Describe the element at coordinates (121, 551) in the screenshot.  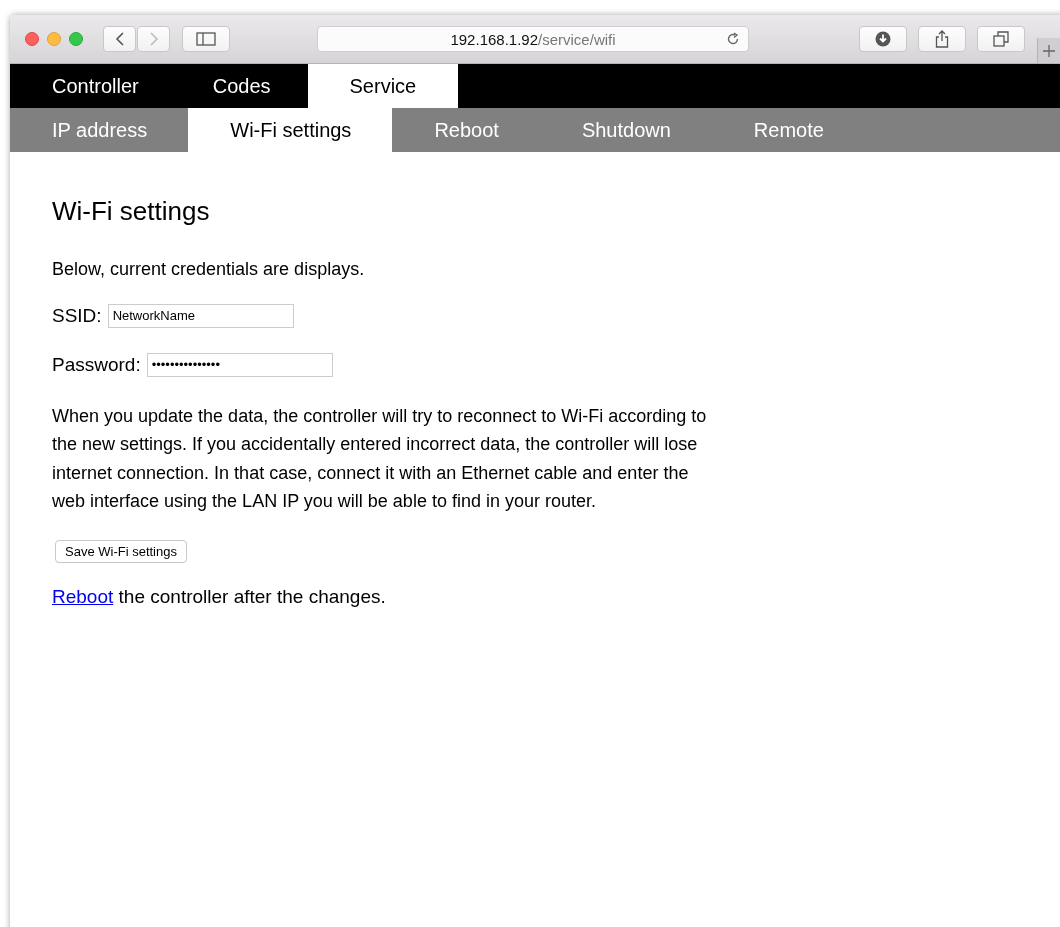
I see `save-button: Save Wi-Fi settings` at that location.